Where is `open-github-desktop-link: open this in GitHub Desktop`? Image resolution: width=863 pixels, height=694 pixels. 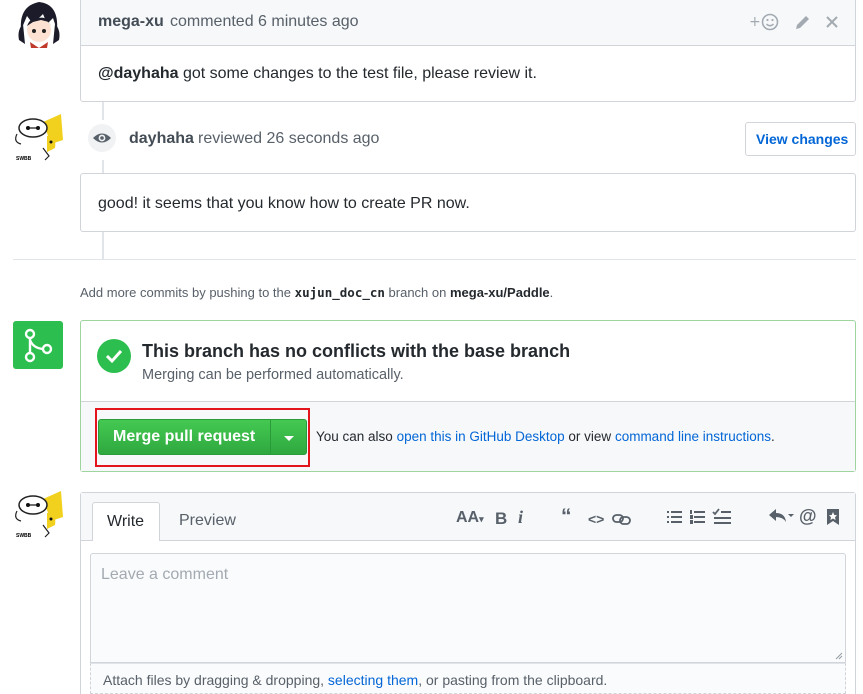
open-github-desktop-link: open this in GitHub Desktop is located at coordinates (481, 436).